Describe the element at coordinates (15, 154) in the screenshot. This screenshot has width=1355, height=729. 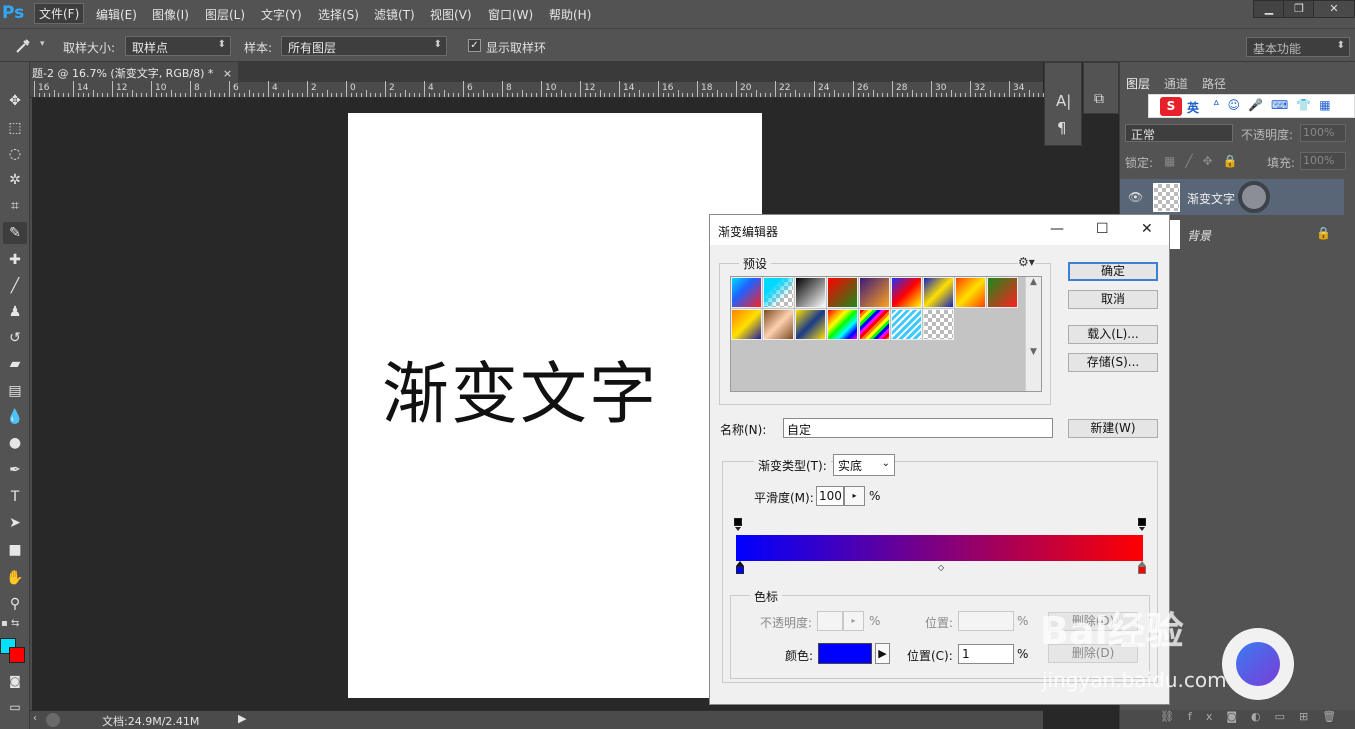
I see `lasso-tool-icon: ◌` at that location.